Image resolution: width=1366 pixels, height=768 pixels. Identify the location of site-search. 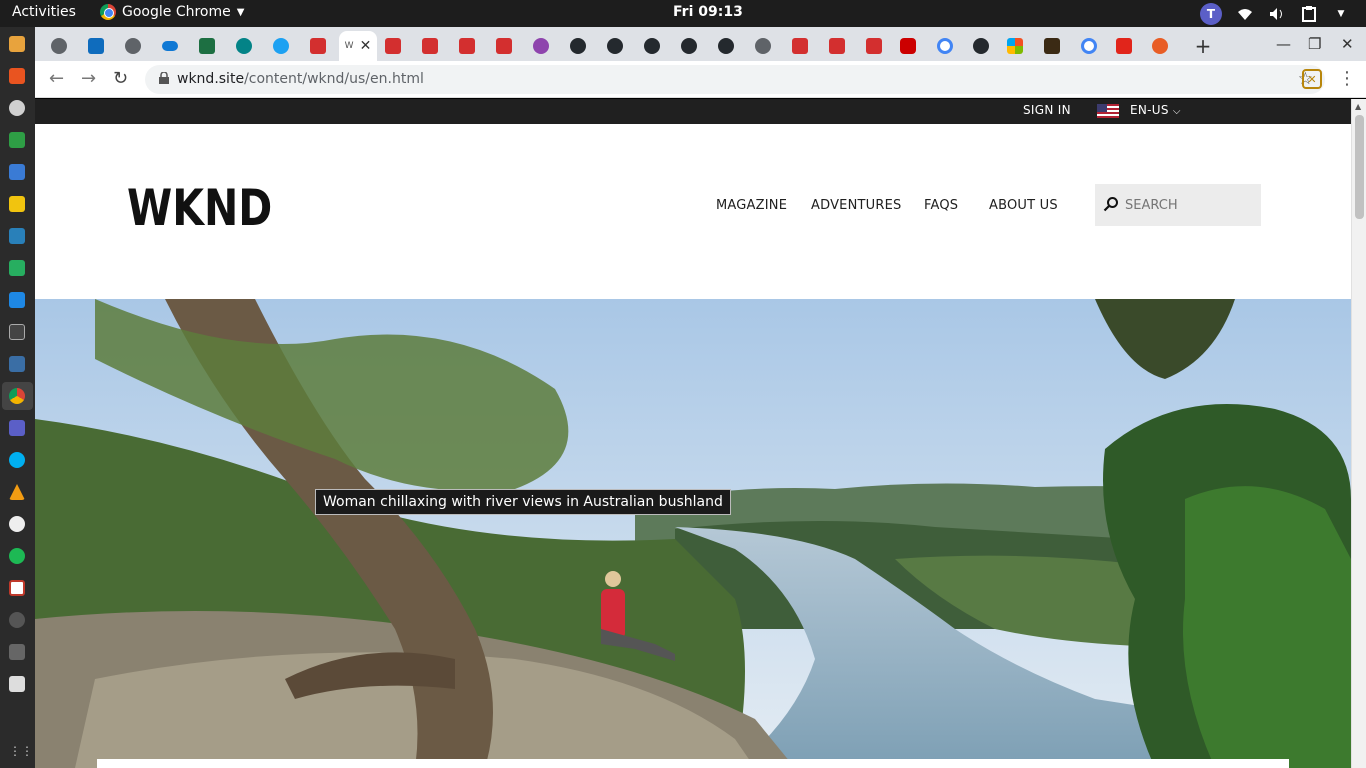
(1178, 205).